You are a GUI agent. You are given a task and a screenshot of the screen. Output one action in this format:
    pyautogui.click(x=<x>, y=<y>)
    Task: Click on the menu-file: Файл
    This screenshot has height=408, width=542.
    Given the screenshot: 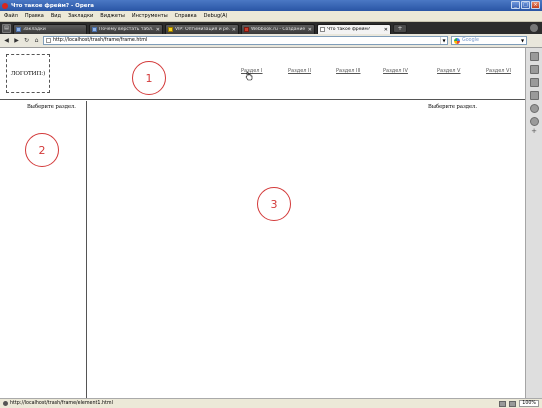 What is the action you would take?
    pyautogui.click(x=11, y=16)
    